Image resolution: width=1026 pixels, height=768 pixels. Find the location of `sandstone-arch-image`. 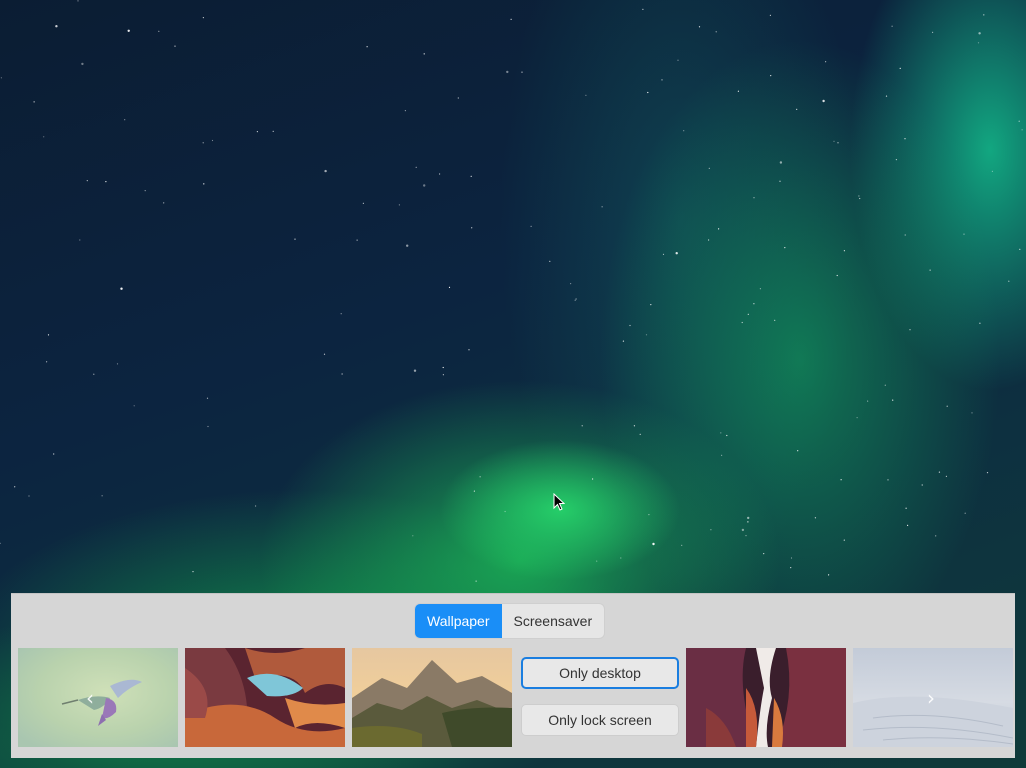

sandstone-arch-image is located at coordinates (265, 697).